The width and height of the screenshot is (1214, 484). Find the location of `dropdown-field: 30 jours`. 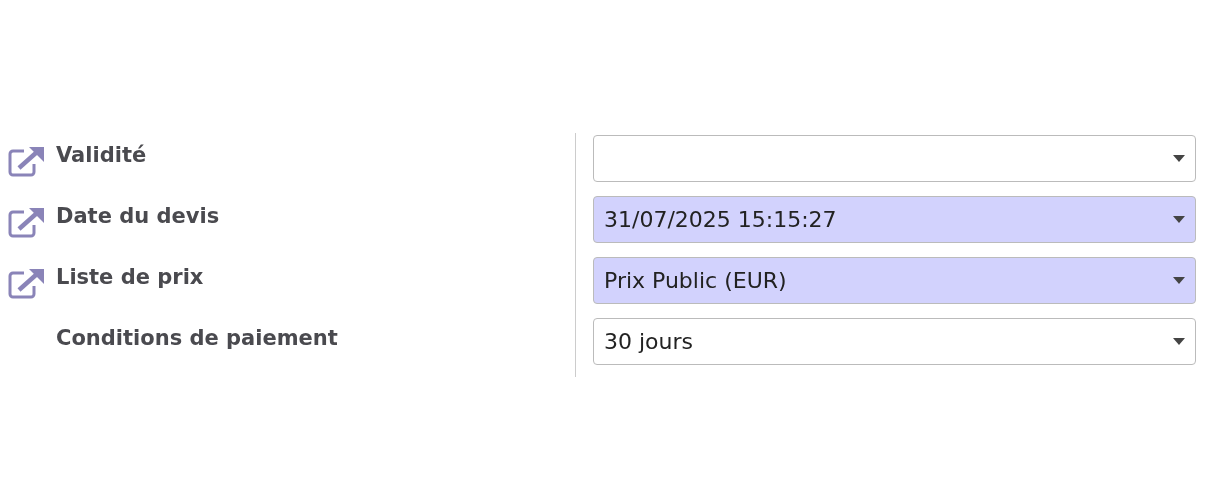

dropdown-field: 30 jours is located at coordinates (894, 341).